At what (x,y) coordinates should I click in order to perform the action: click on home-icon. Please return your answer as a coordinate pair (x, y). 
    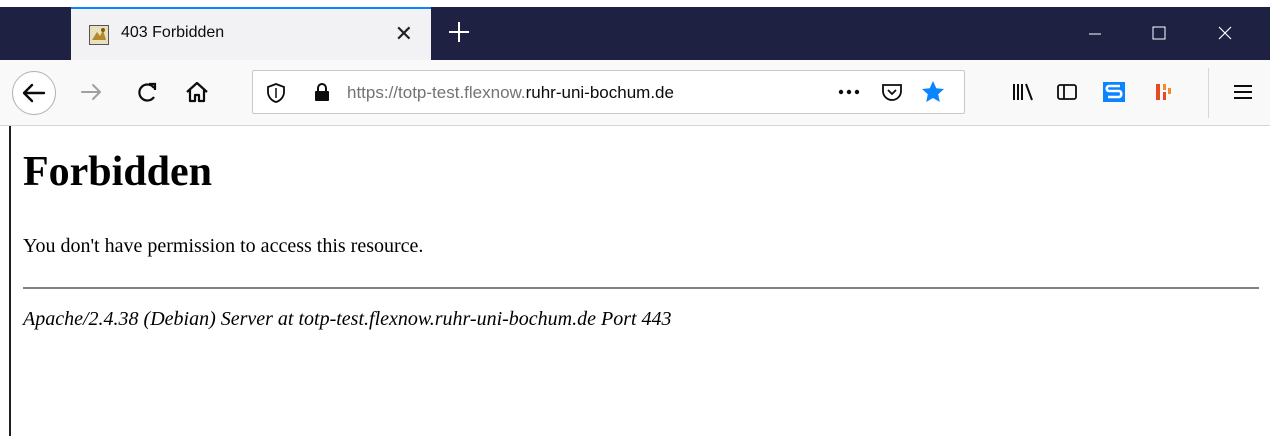
    Looking at the image, I should click on (197, 92).